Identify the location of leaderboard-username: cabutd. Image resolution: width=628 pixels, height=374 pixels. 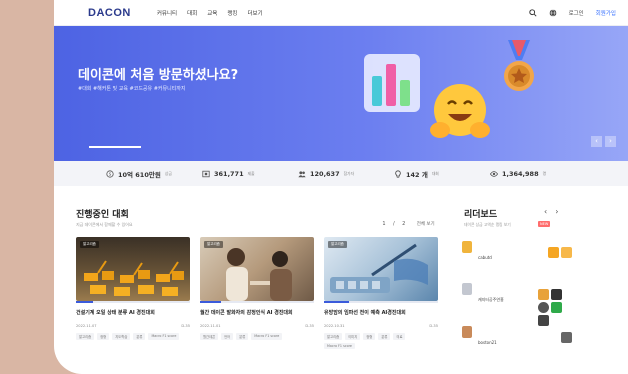
(485, 257).